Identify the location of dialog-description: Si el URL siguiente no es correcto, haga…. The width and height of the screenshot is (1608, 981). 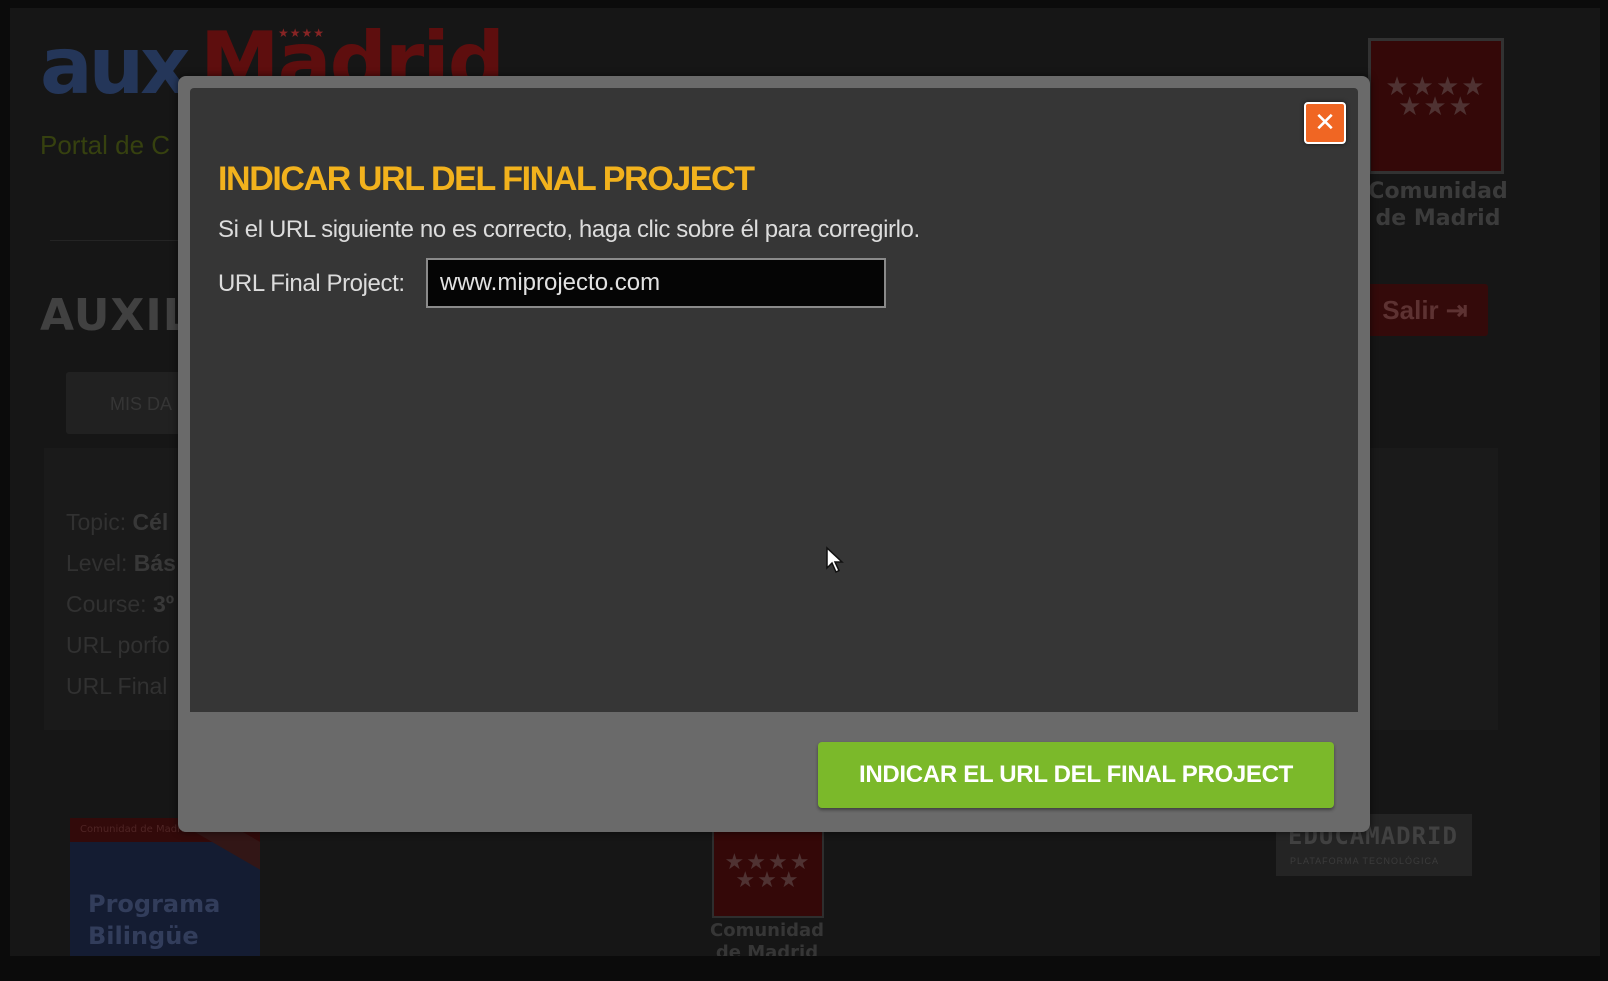
(569, 229).